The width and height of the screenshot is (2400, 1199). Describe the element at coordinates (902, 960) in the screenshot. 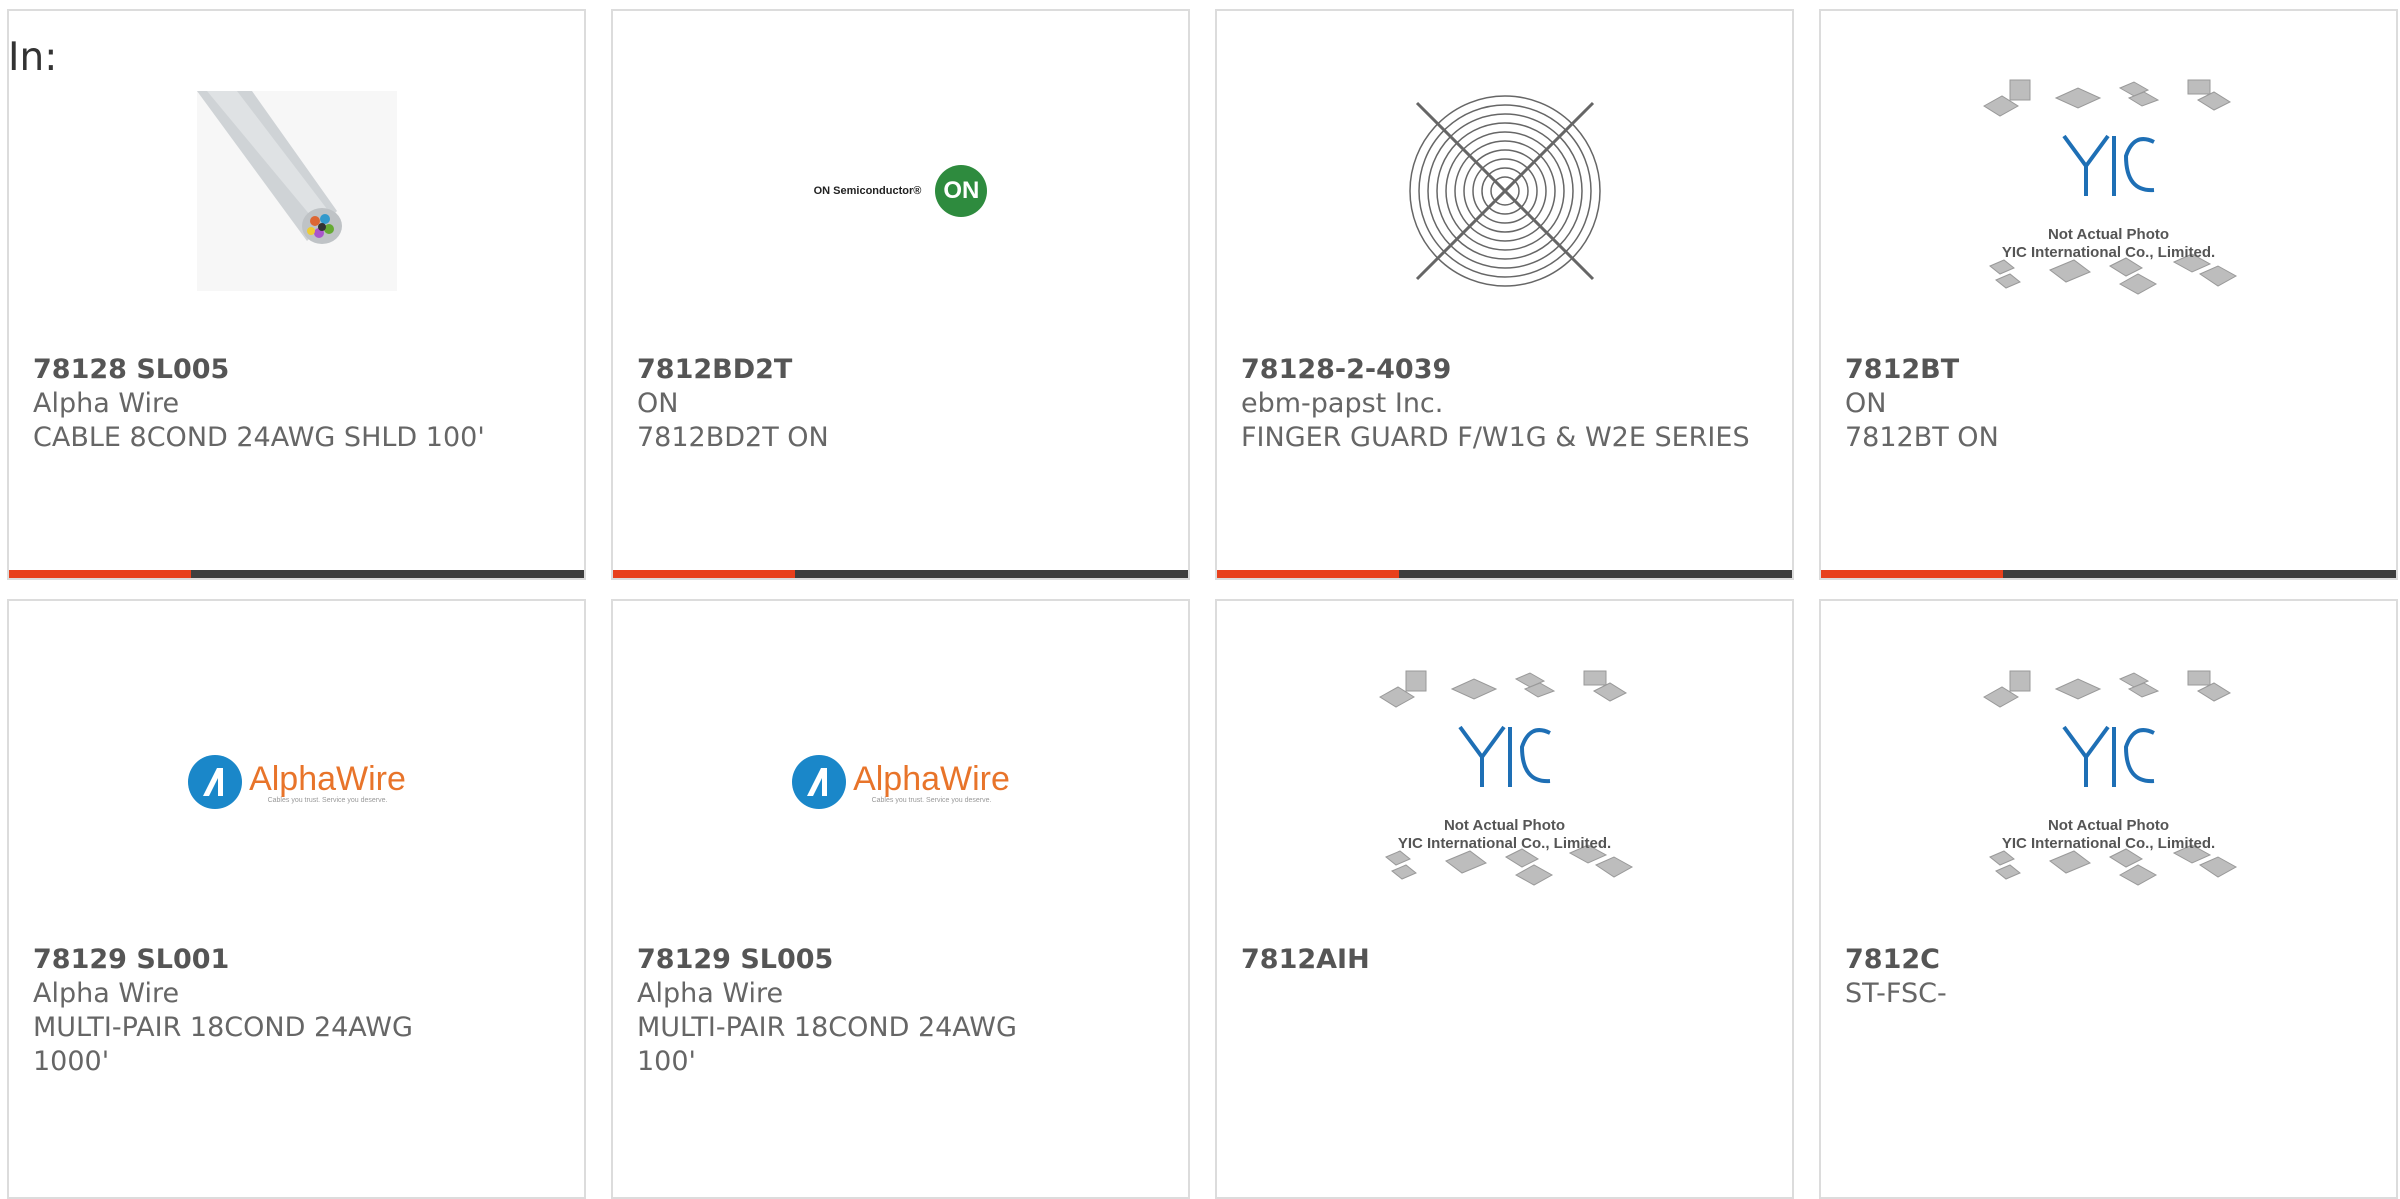

I see `part-number: 78129 SL005` at that location.